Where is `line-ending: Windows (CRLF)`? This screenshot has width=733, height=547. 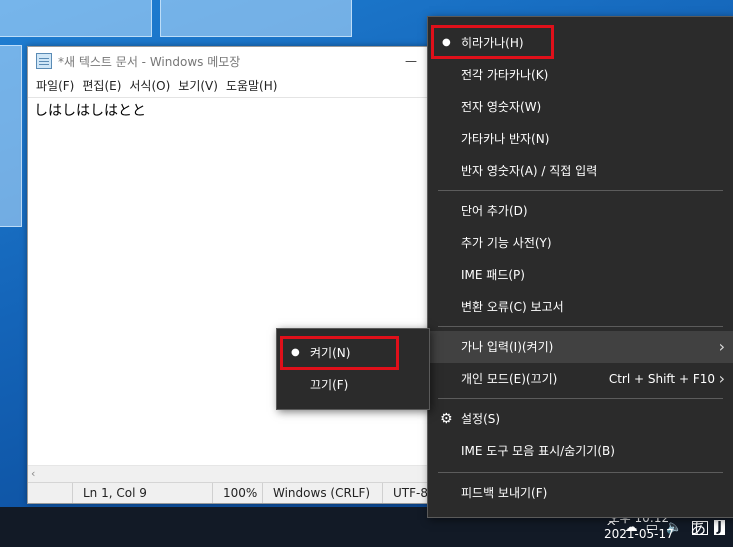 line-ending: Windows (CRLF) is located at coordinates (317, 493).